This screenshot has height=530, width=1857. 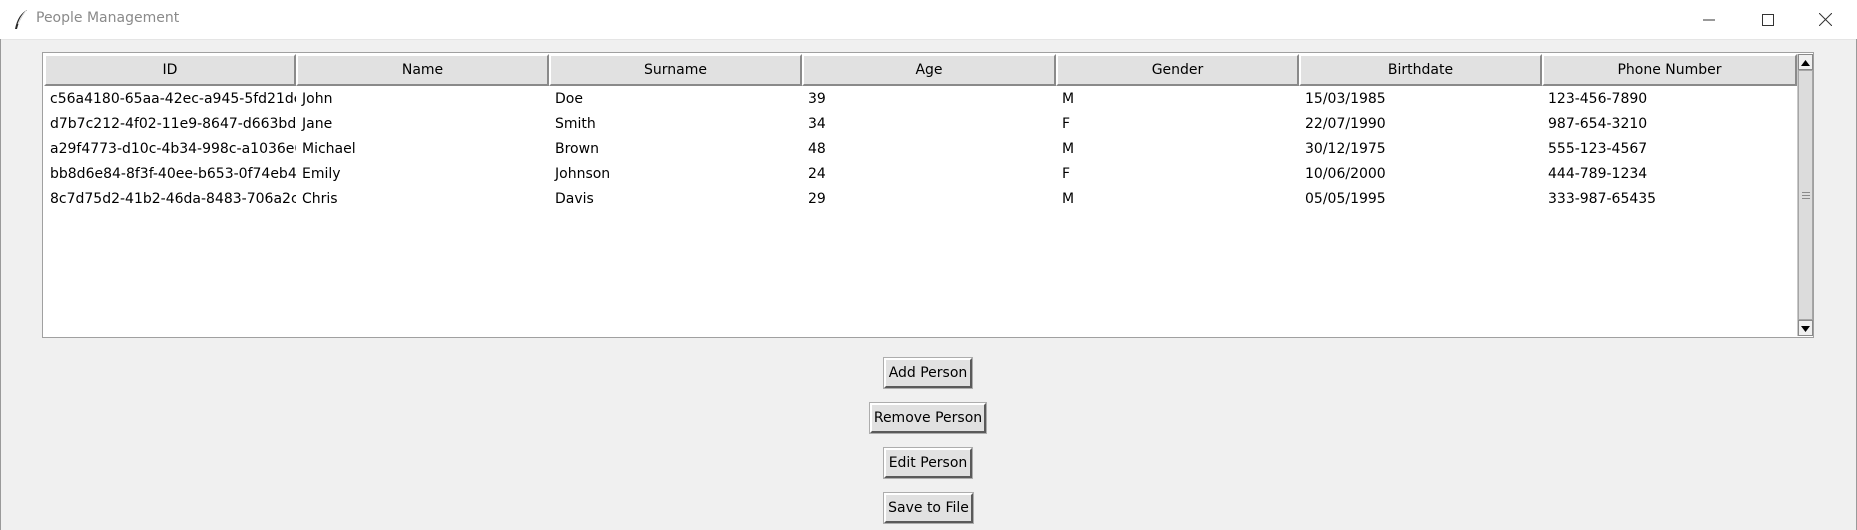 I want to click on arrow-up-icon, so click(x=1805, y=62).